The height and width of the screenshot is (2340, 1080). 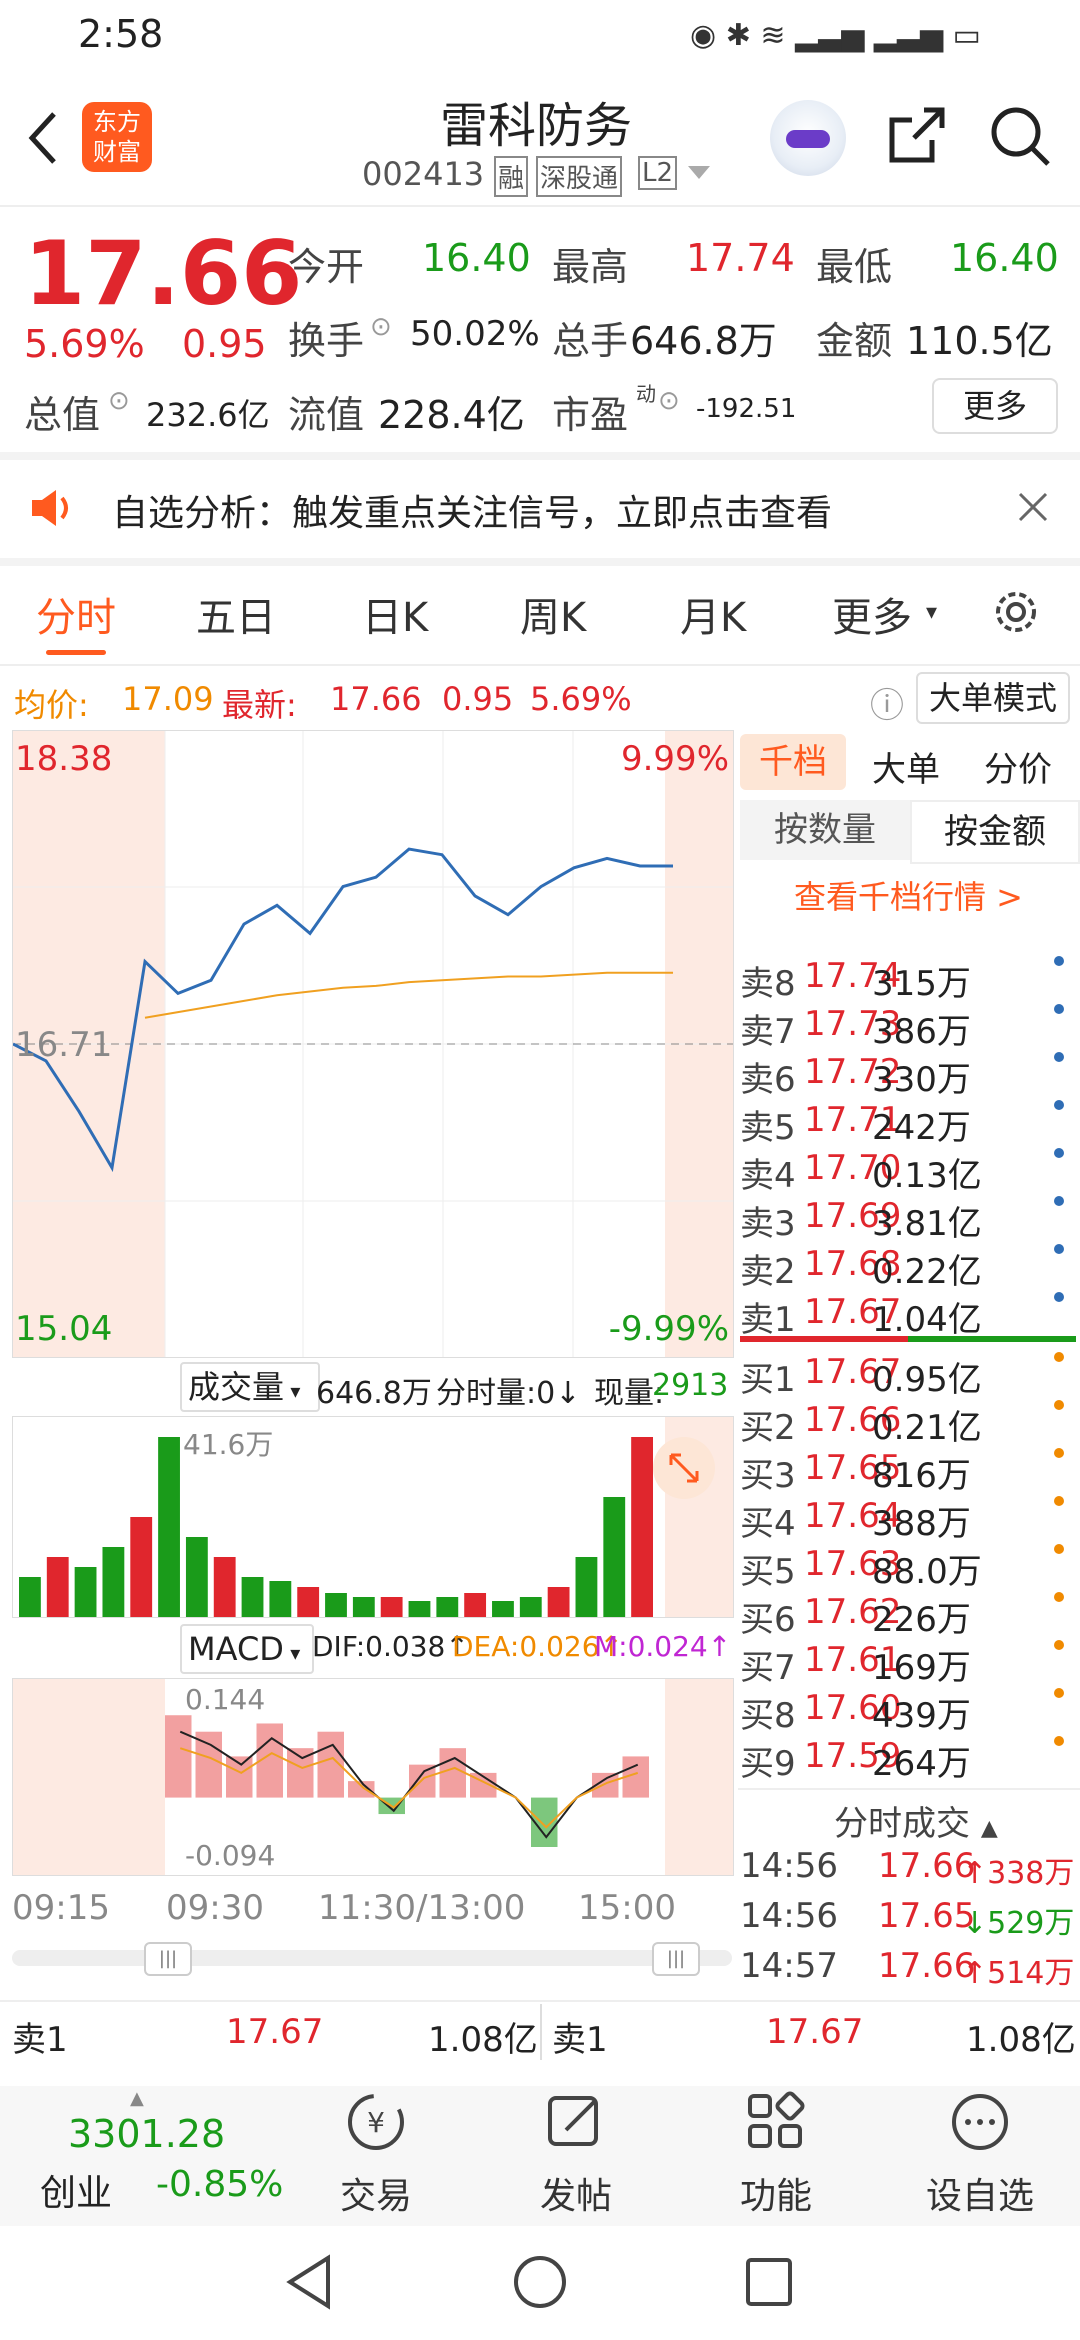 What do you see at coordinates (995, 406) in the screenshot?
I see `more-button: 更多` at bounding box center [995, 406].